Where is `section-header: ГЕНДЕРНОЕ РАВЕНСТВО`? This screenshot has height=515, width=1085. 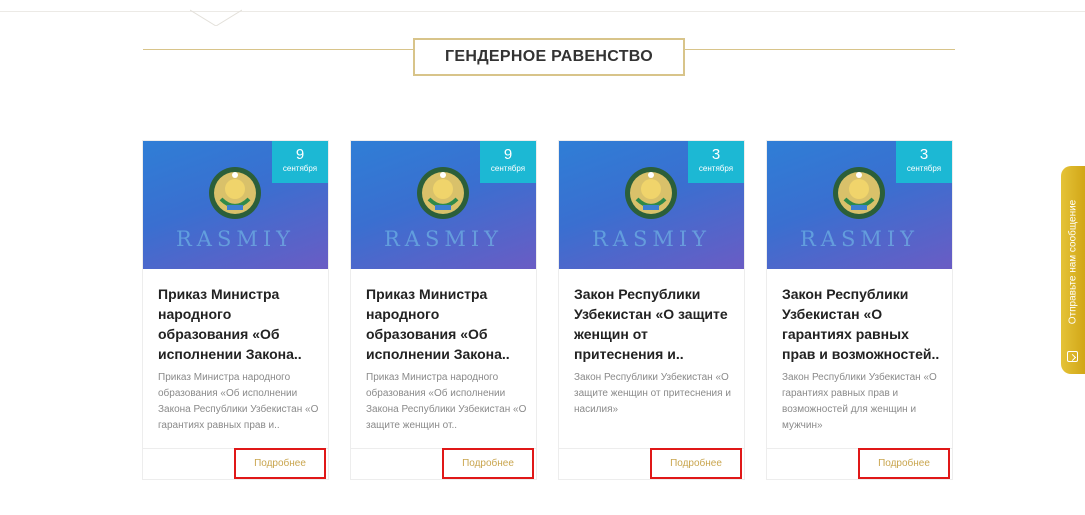
section-header: ГЕНДЕРНОЕ РАВЕНСТВО is located at coordinates (549, 58).